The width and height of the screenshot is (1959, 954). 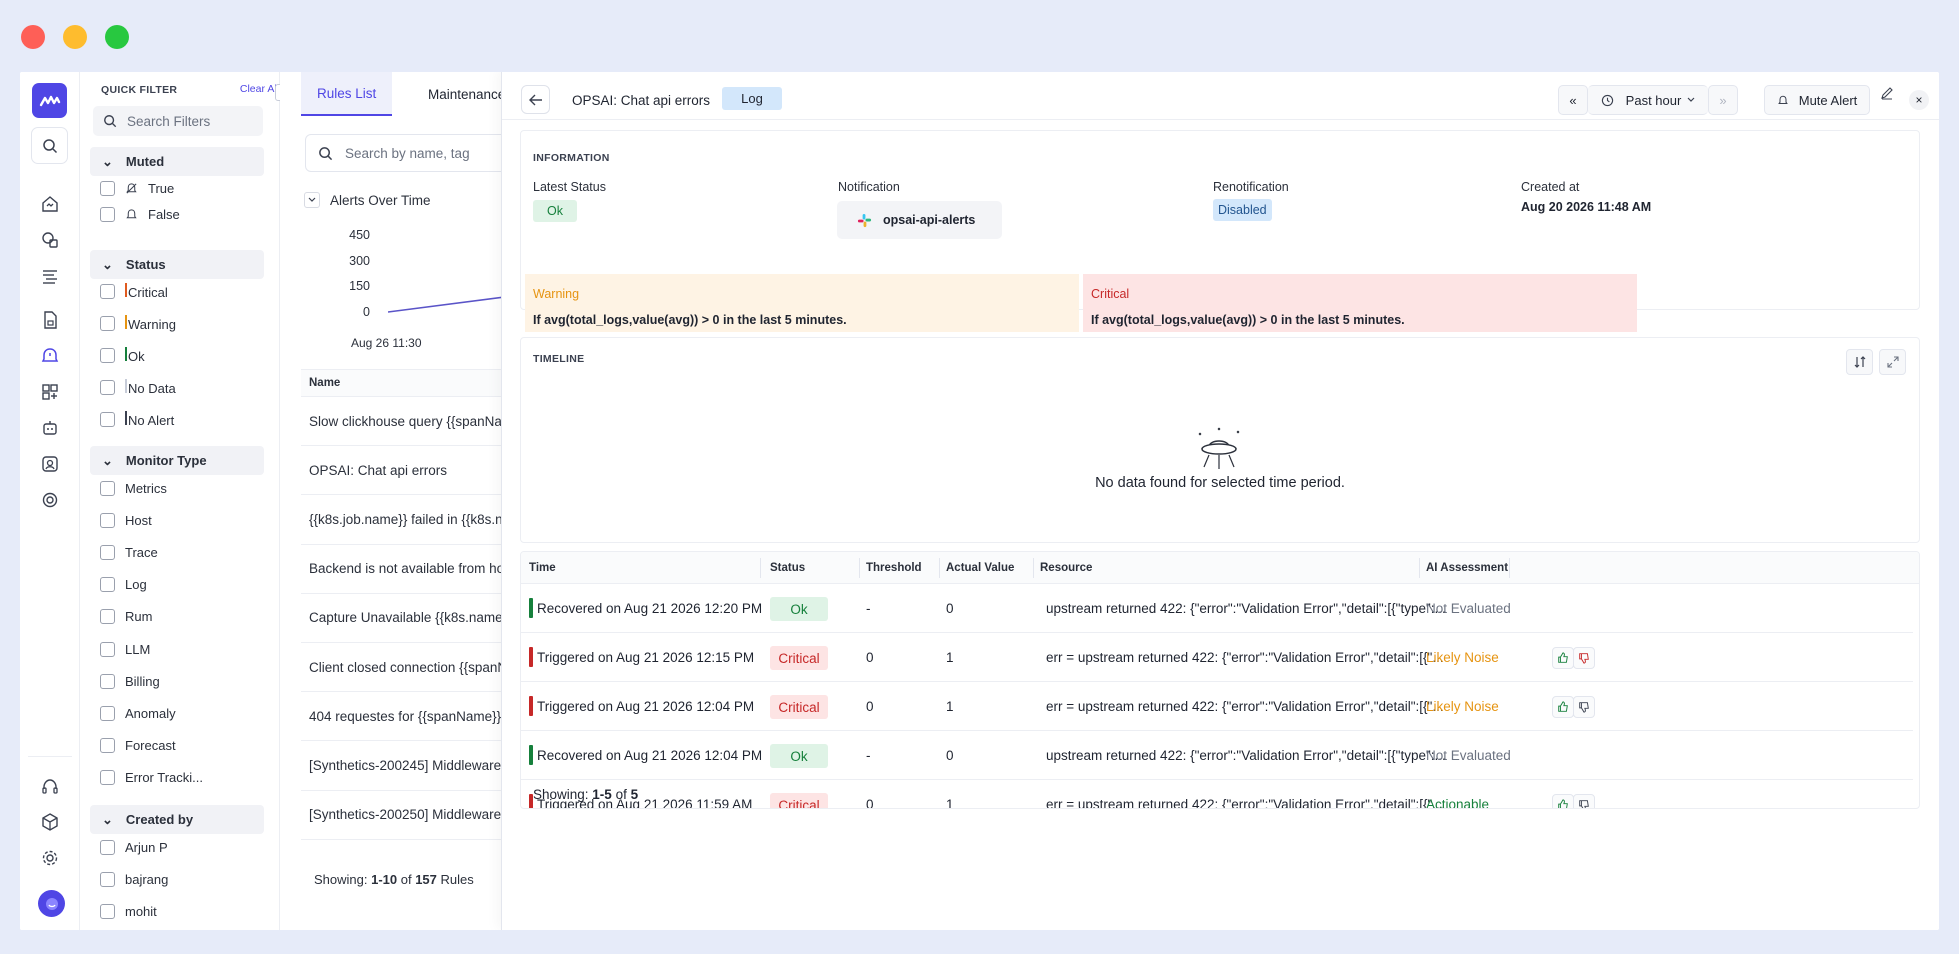 What do you see at coordinates (1859, 362) in the screenshot?
I see `sort-icon` at bounding box center [1859, 362].